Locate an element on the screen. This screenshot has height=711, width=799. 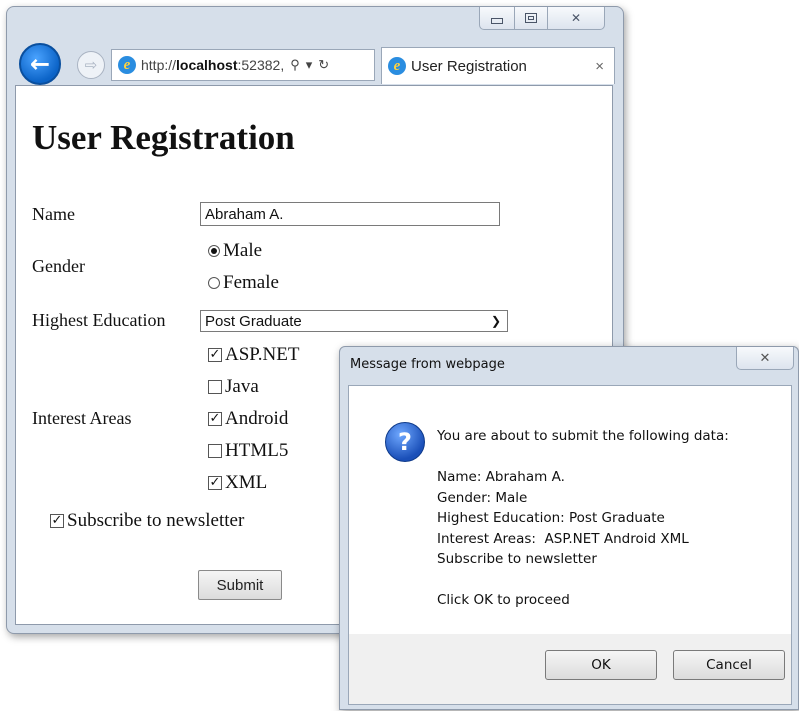
interest-option: HTML5 is located at coordinates (248, 451).